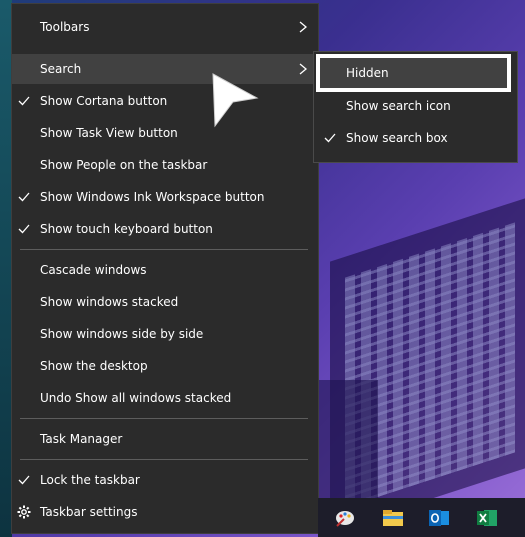 This screenshot has height=537, width=525. I want to click on menu-item-show-windows-side-by-side: Show windows side by side, so click(165, 334).